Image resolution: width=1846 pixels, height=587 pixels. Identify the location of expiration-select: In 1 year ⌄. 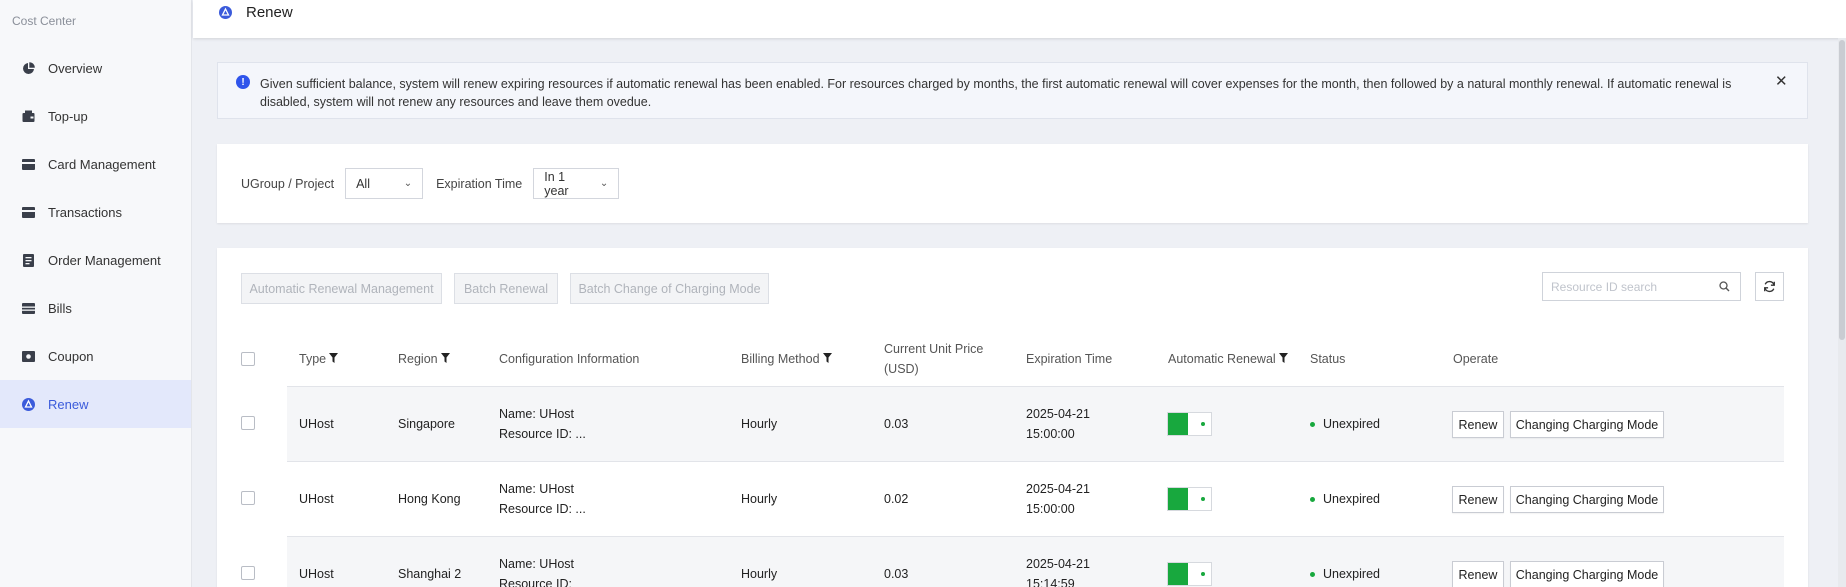
(576, 183).